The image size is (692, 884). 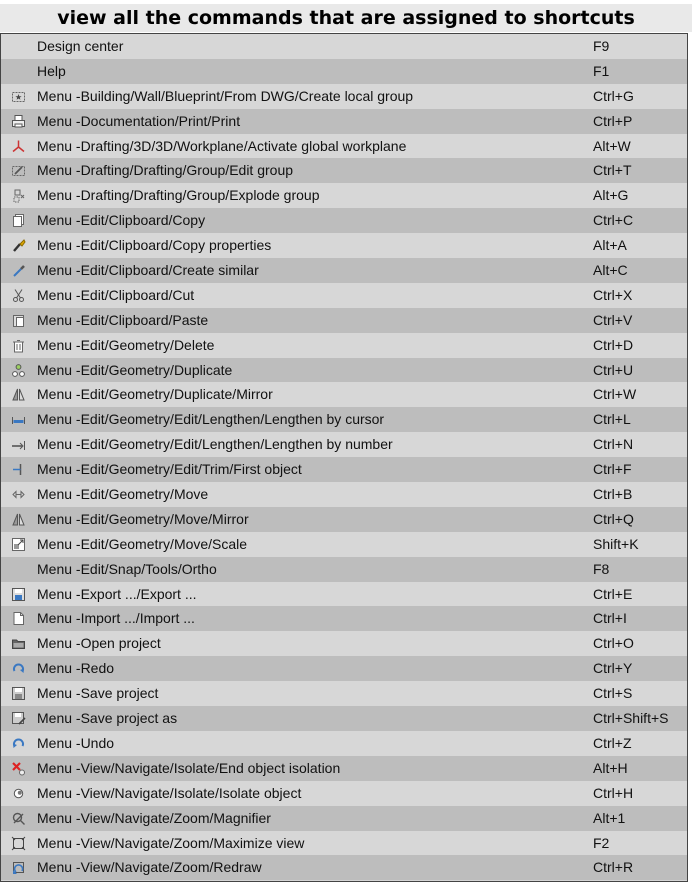 I want to click on save-icon, so click(x=18, y=693).